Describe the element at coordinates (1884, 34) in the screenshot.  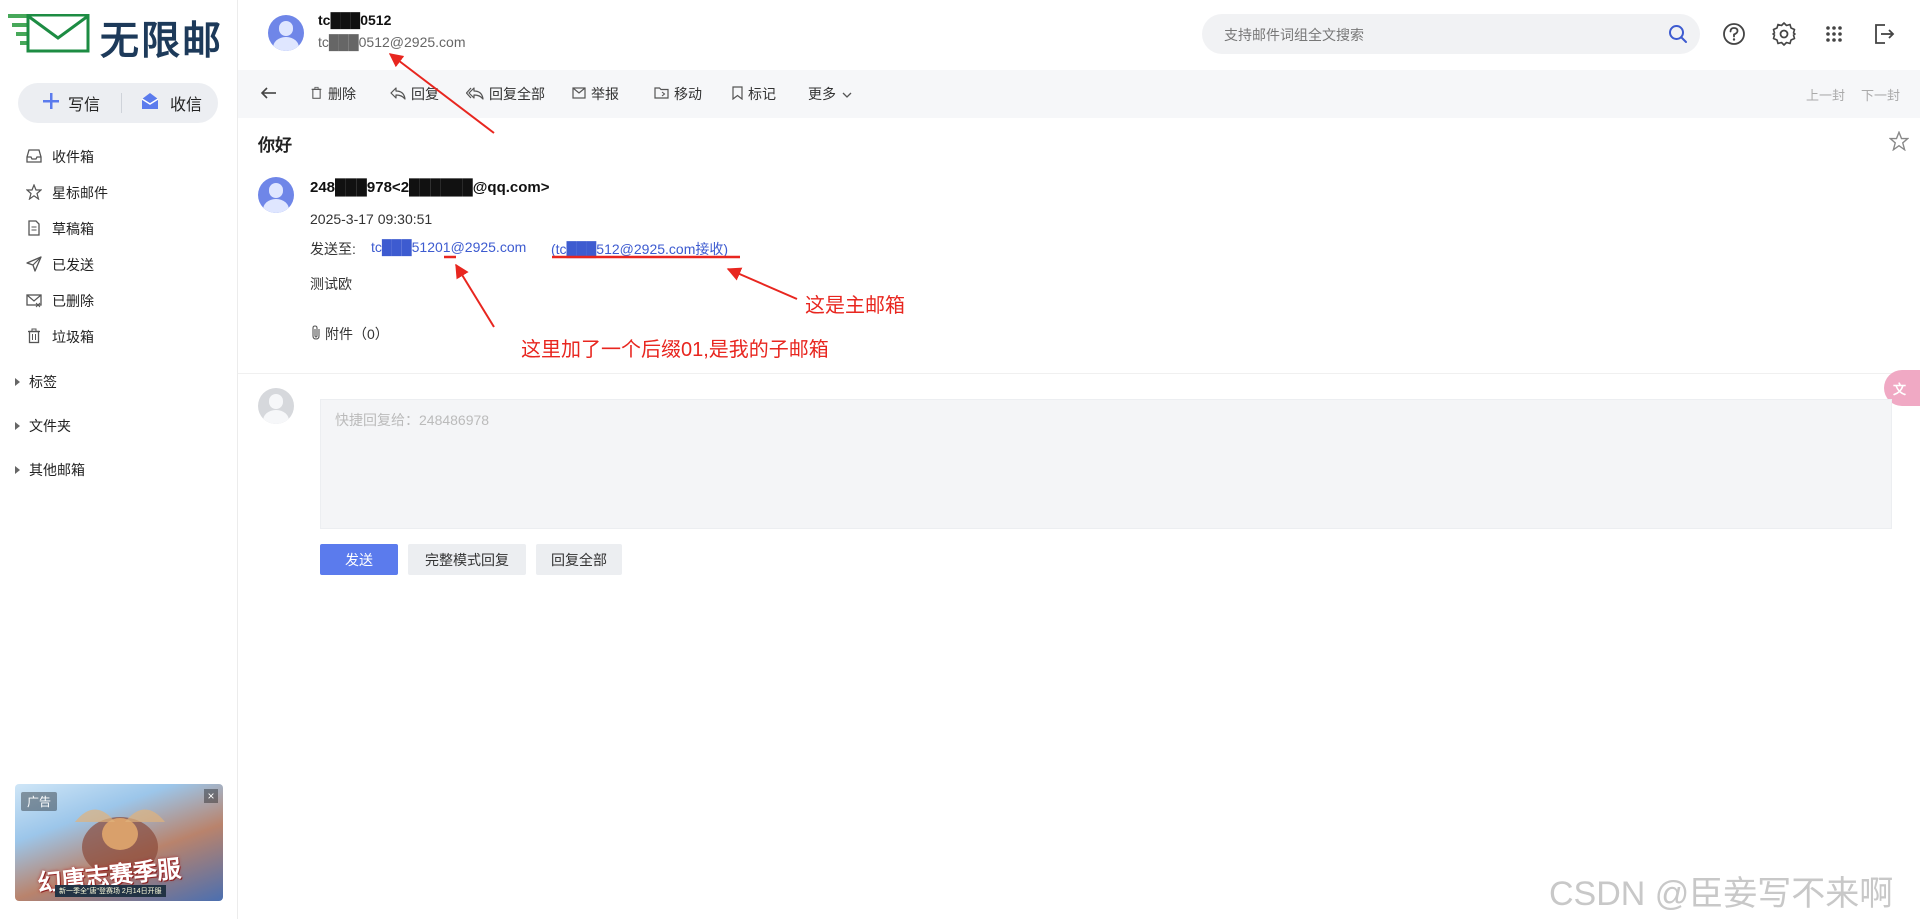
I see `logout-icon` at that location.